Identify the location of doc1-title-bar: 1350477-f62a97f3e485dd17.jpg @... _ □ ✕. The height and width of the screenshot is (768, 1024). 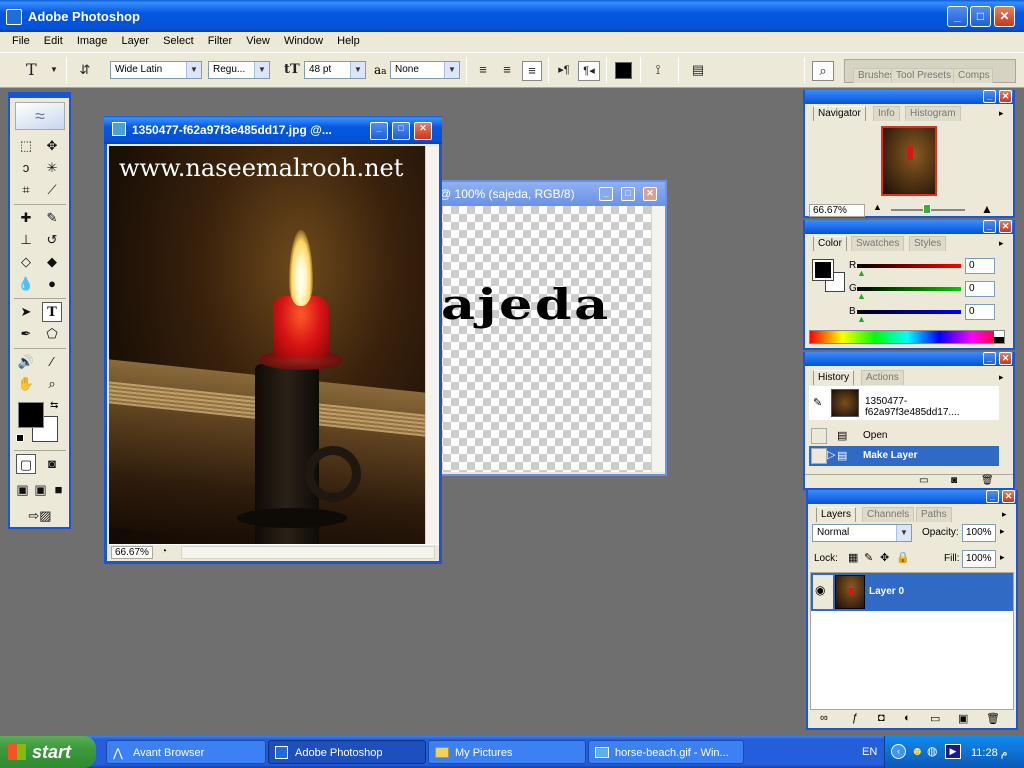
(273, 130).